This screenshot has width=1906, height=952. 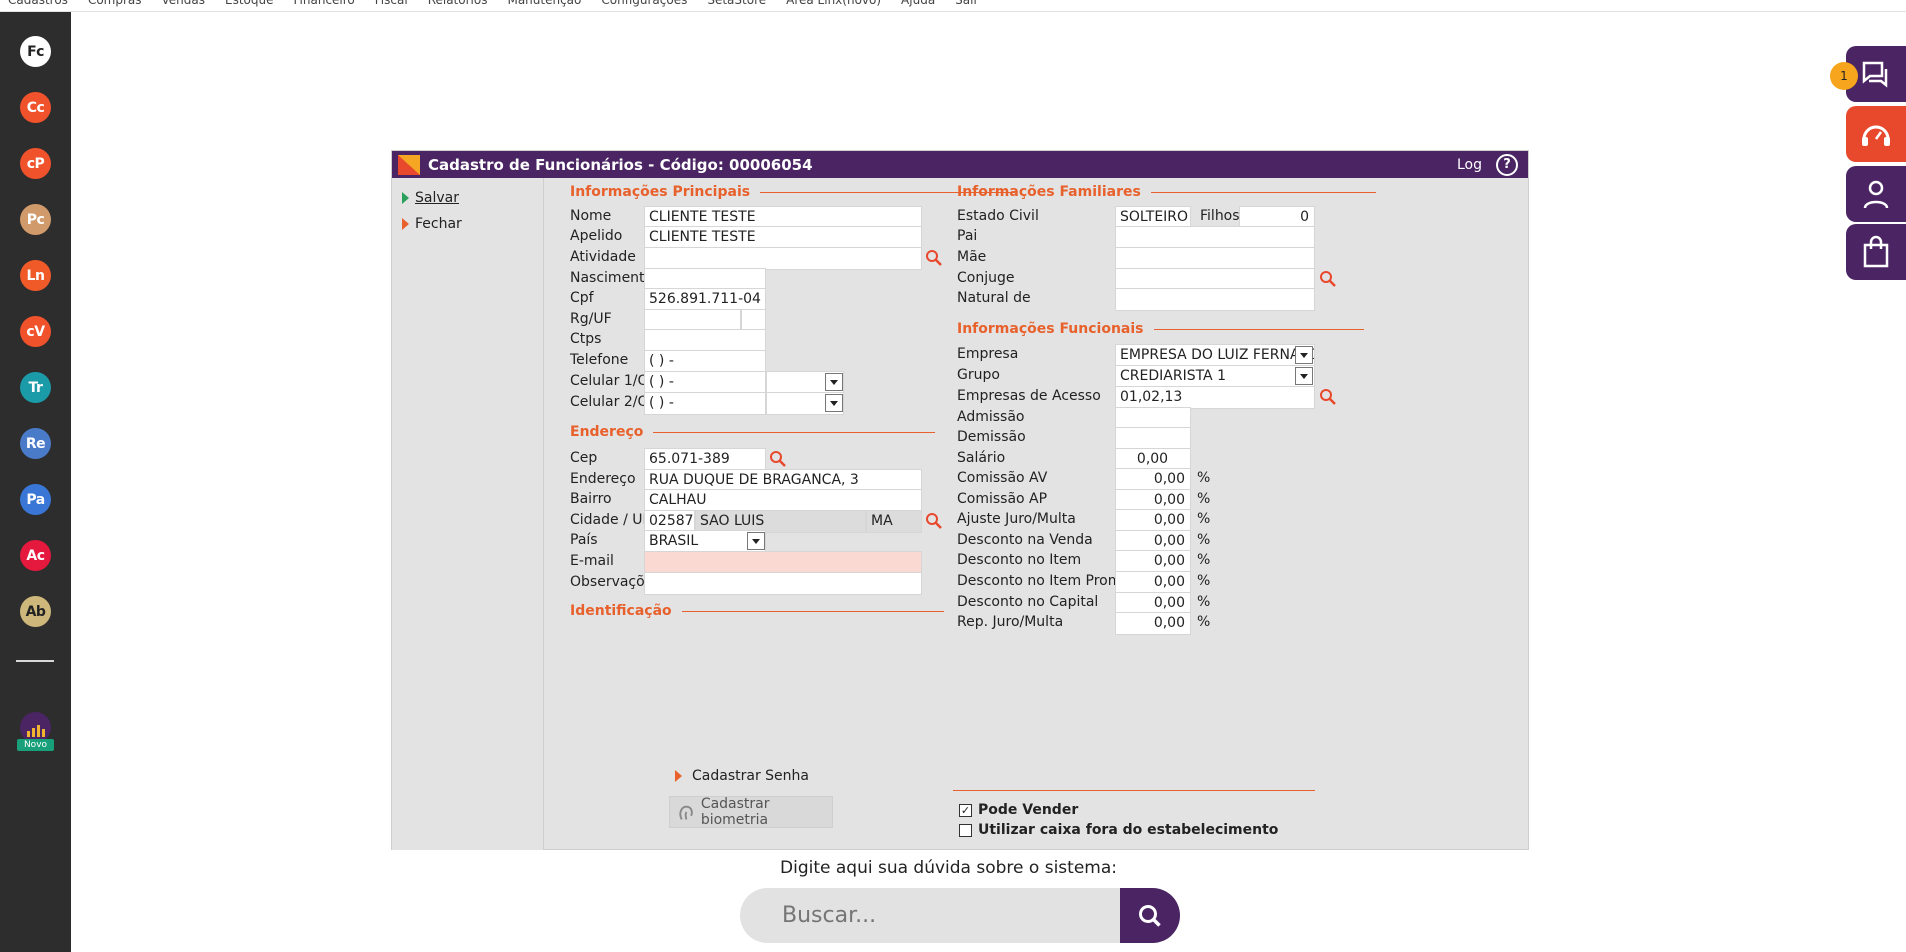 I want to click on ctps-label: Ctps, so click(x=586, y=339).